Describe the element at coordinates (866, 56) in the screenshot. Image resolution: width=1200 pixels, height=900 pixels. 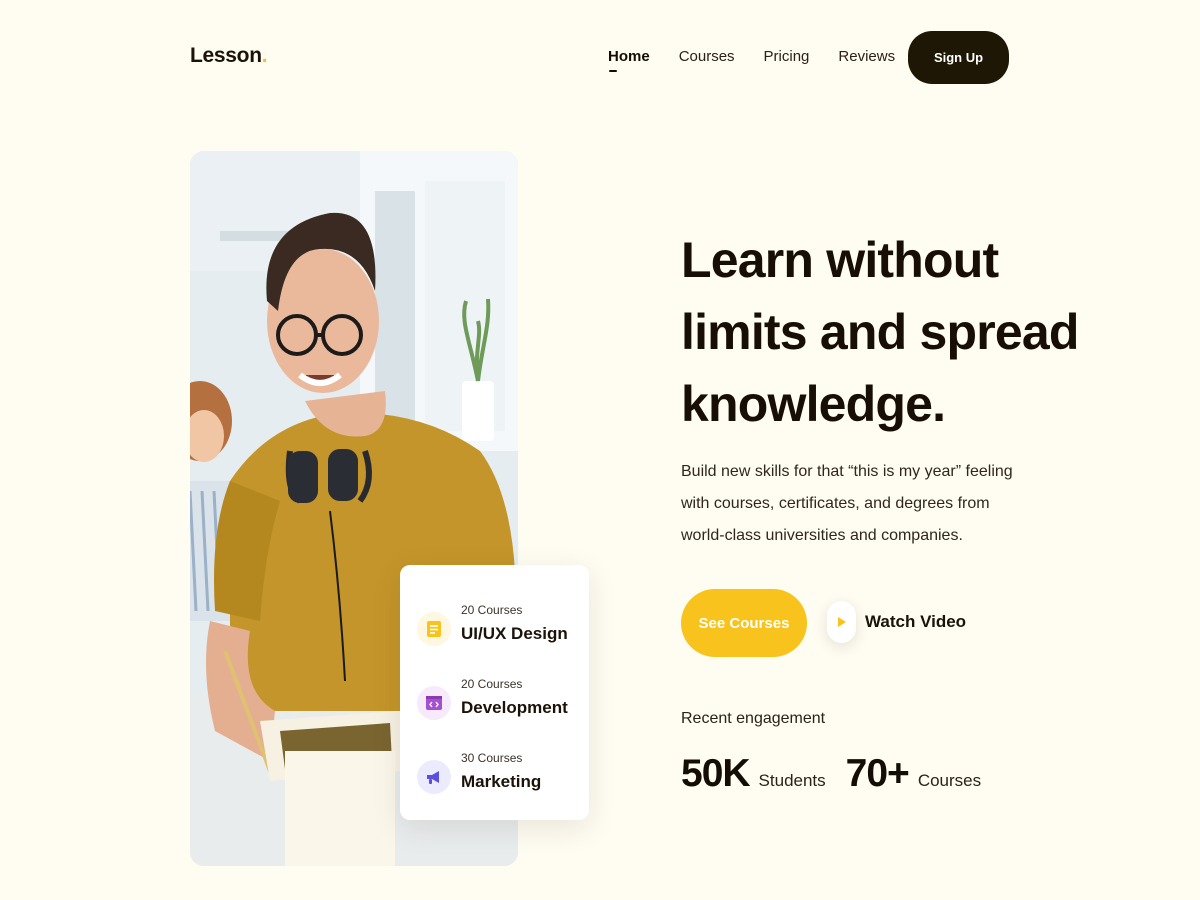
I see `nav-item-reviews: Reviews` at that location.